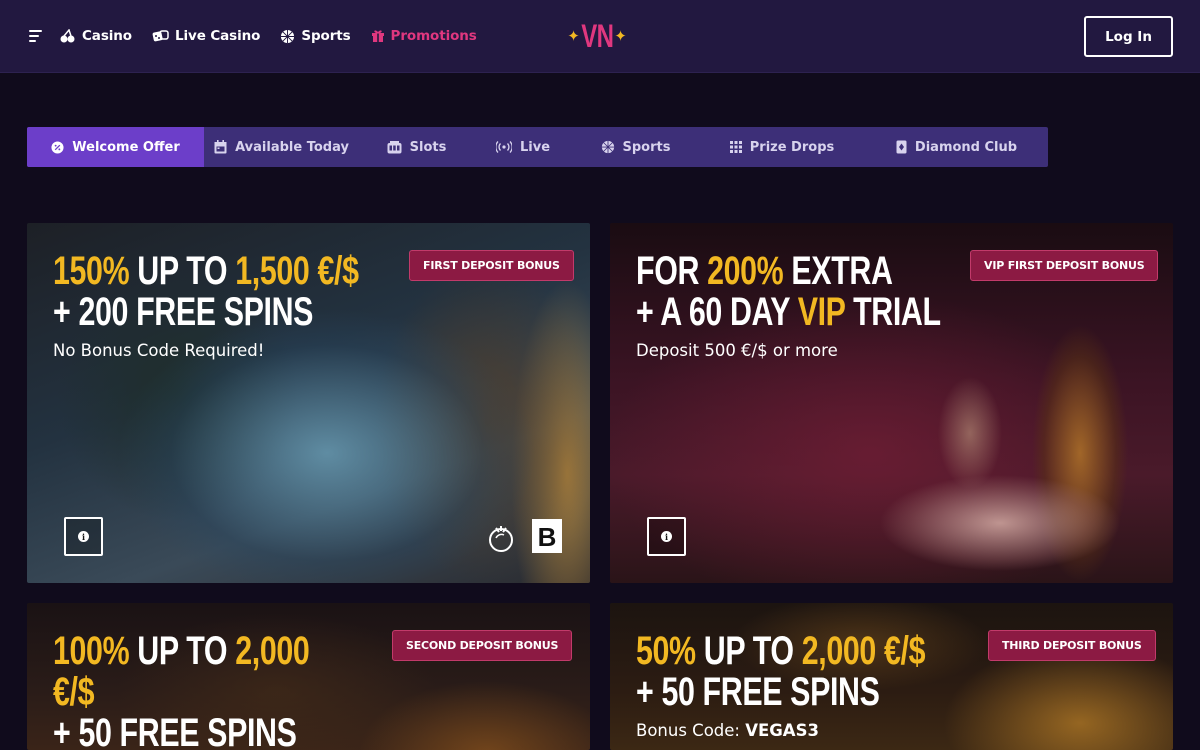 The height and width of the screenshot is (750, 1200). I want to click on card-text-block: 100% UP TO 2,000 €/$ + 50 FREE SPINS, so click(221, 690).